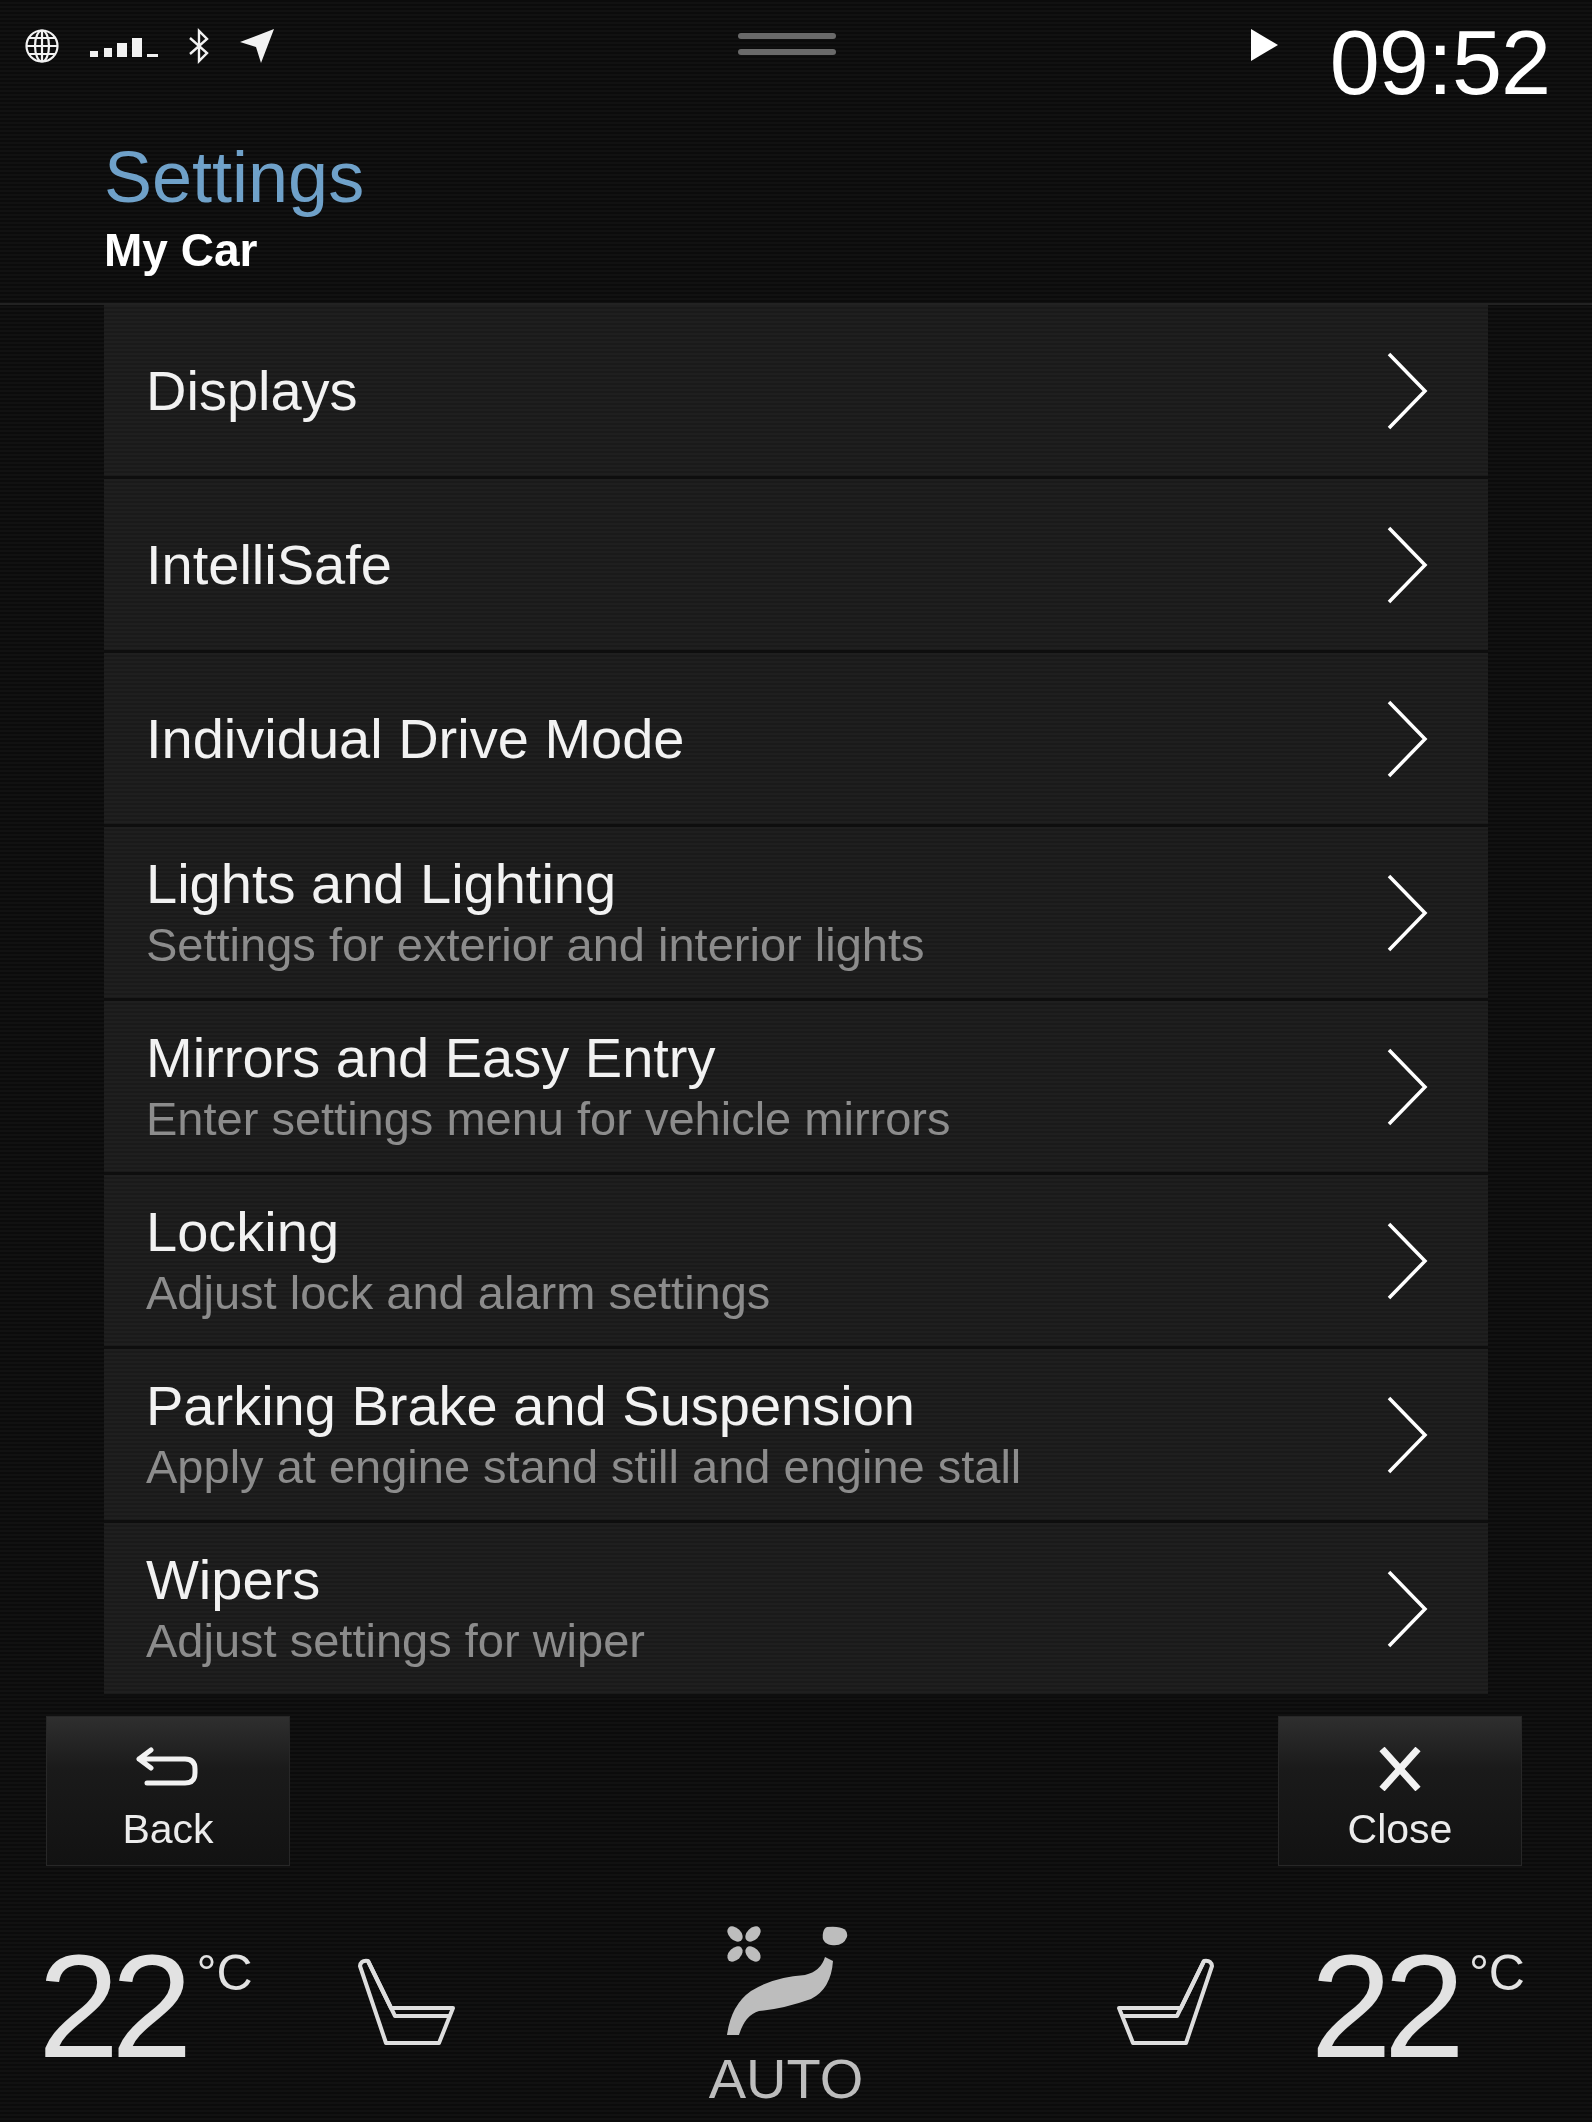  What do you see at coordinates (796, 566) in the screenshot?
I see `menu-item: IntelliSafe` at bounding box center [796, 566].